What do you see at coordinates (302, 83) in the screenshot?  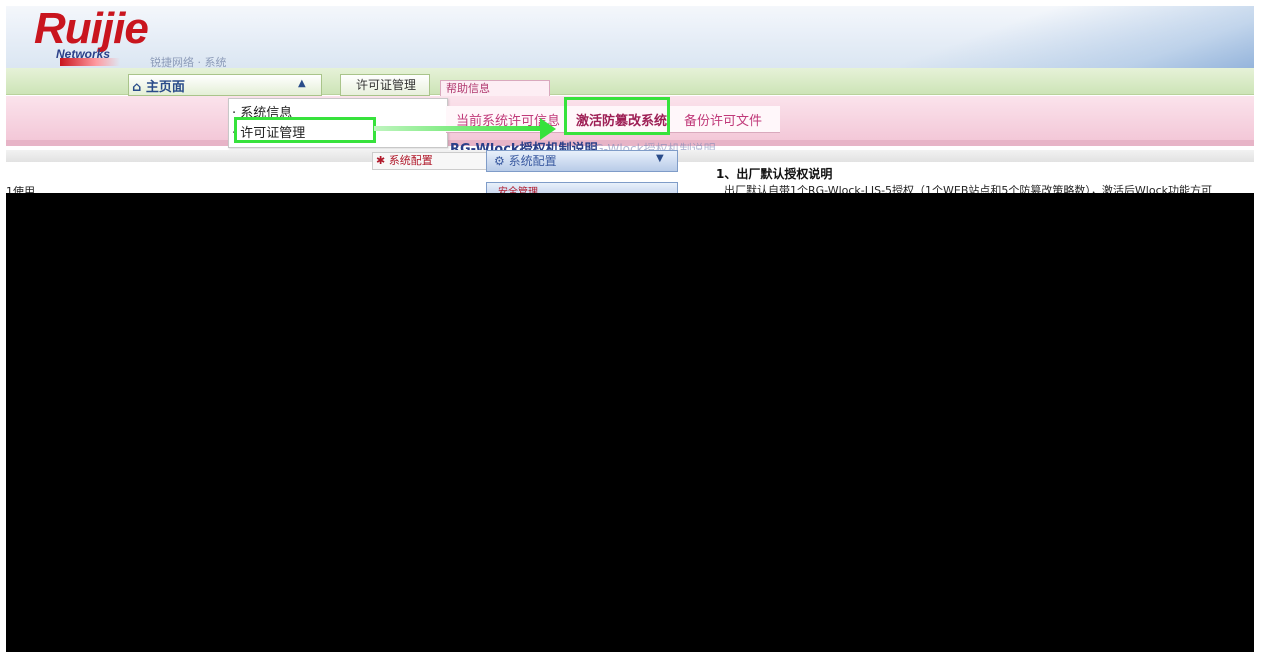 I see `chevron-up-icon: ▲` at bounding box center [302, 83].